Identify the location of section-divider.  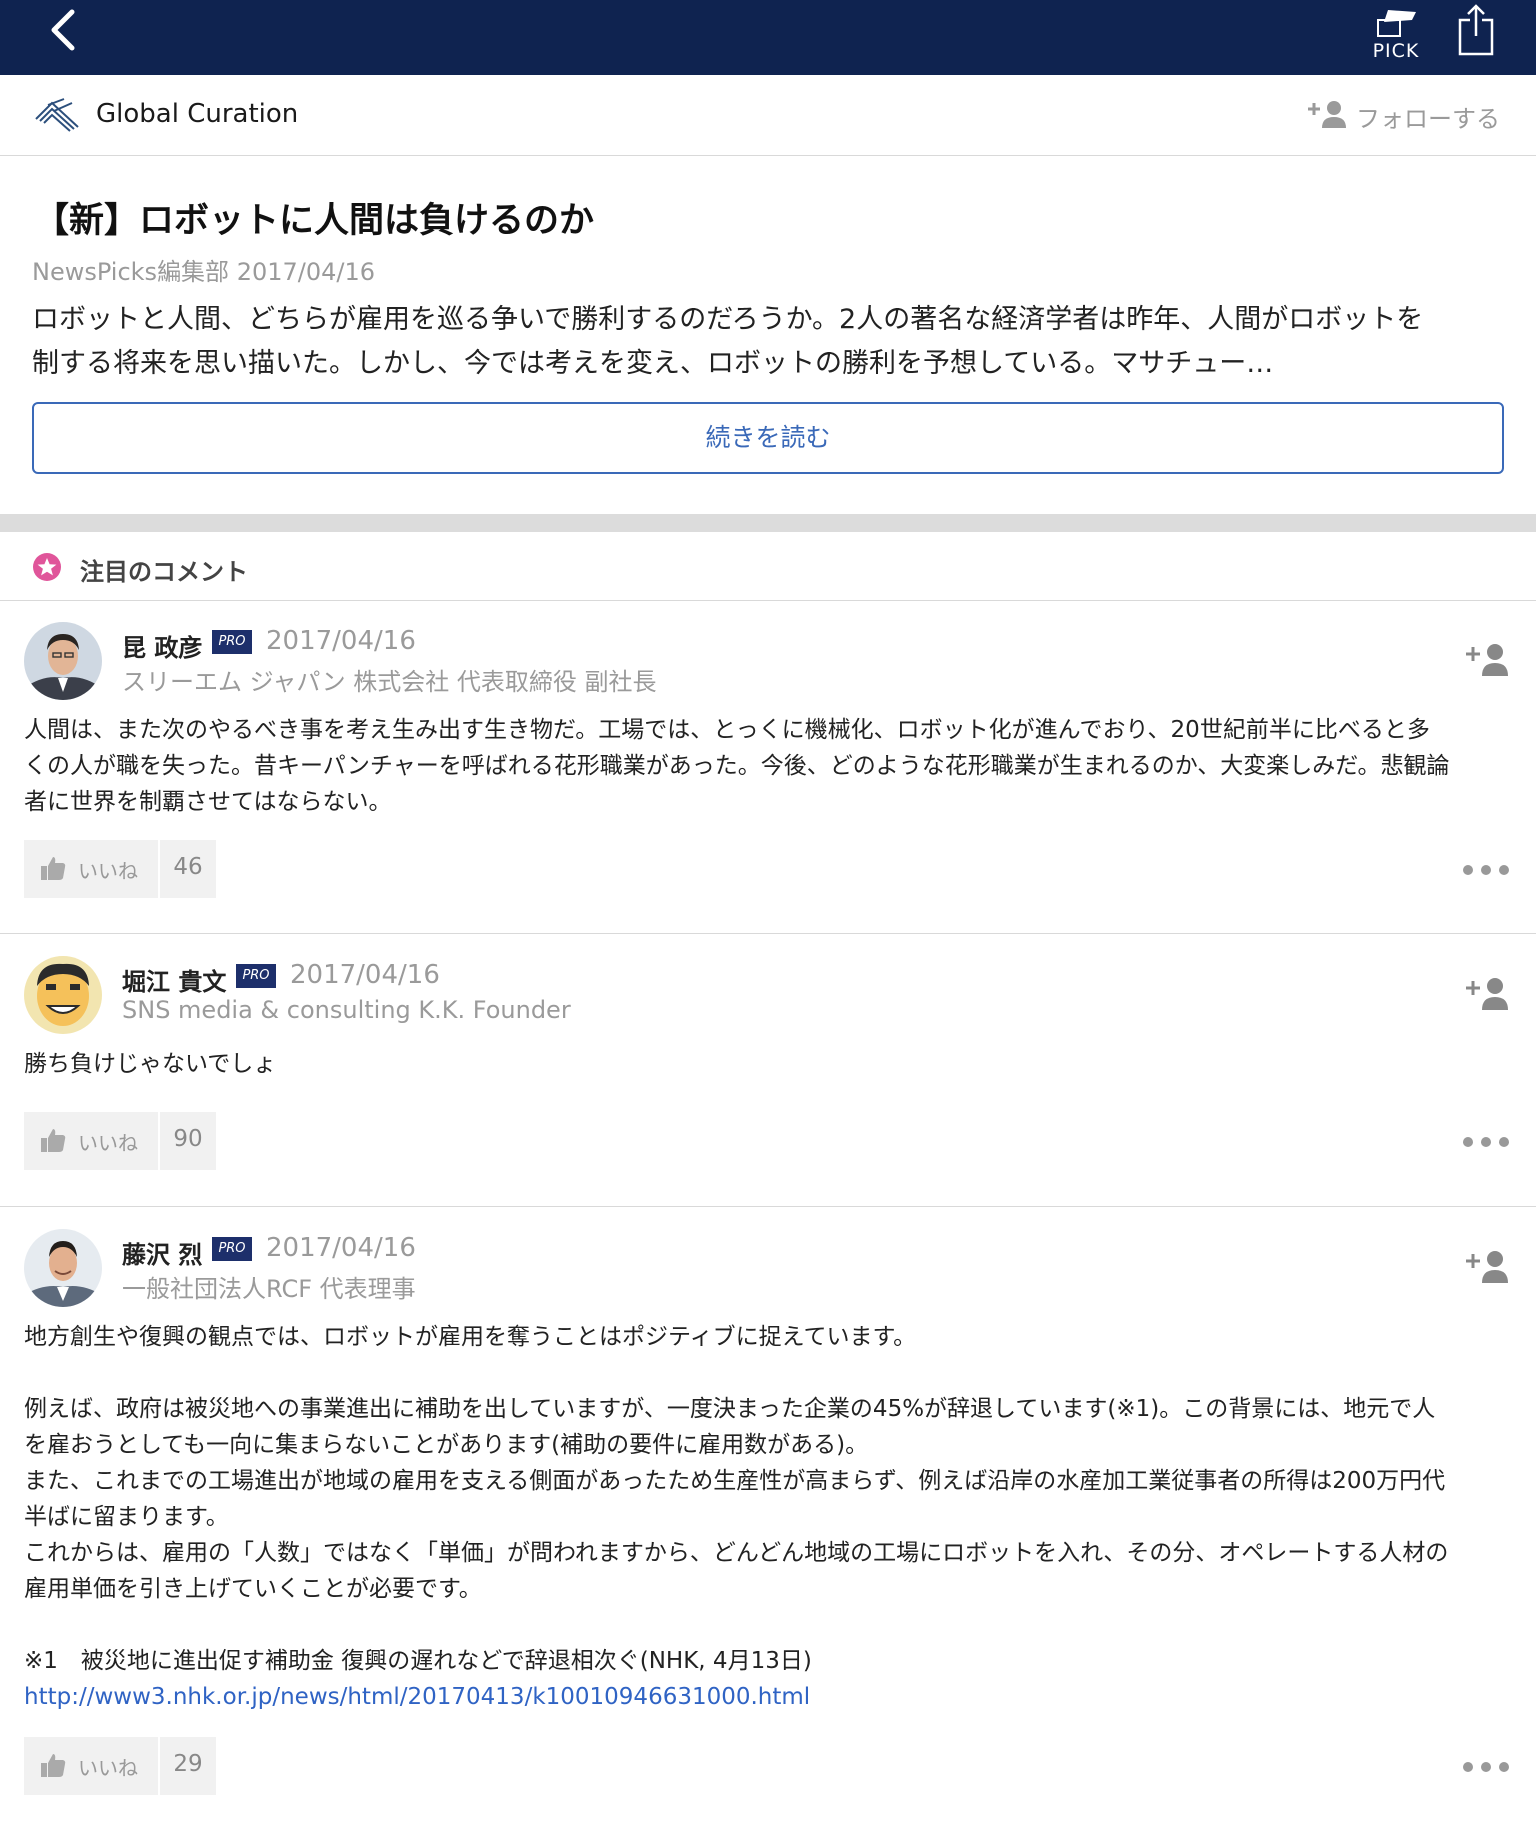
(768, 523).